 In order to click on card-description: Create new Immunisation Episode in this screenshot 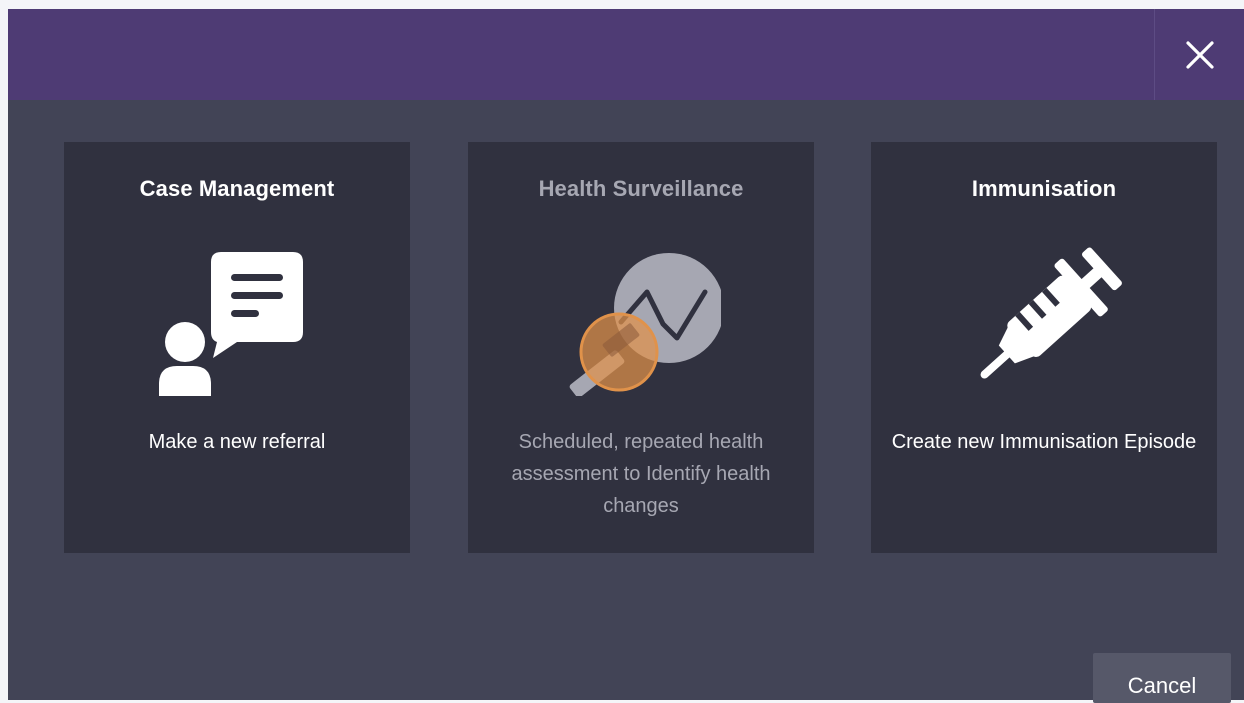, I will do `click(1044, 442)`.